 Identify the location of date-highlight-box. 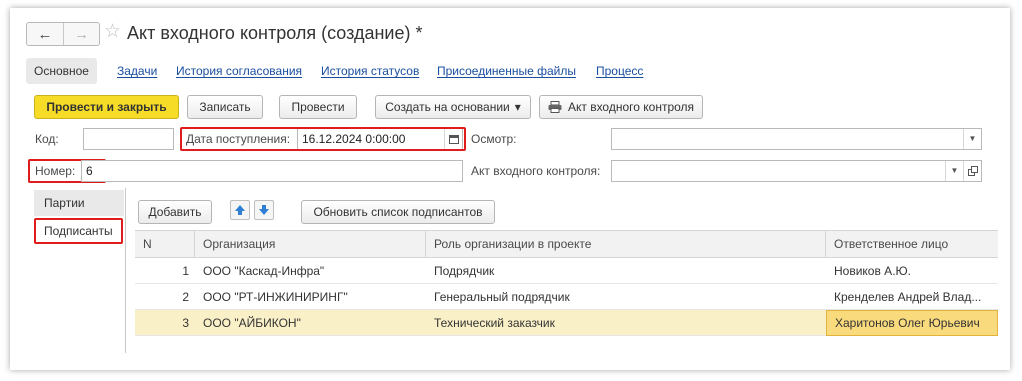
(323, 139).